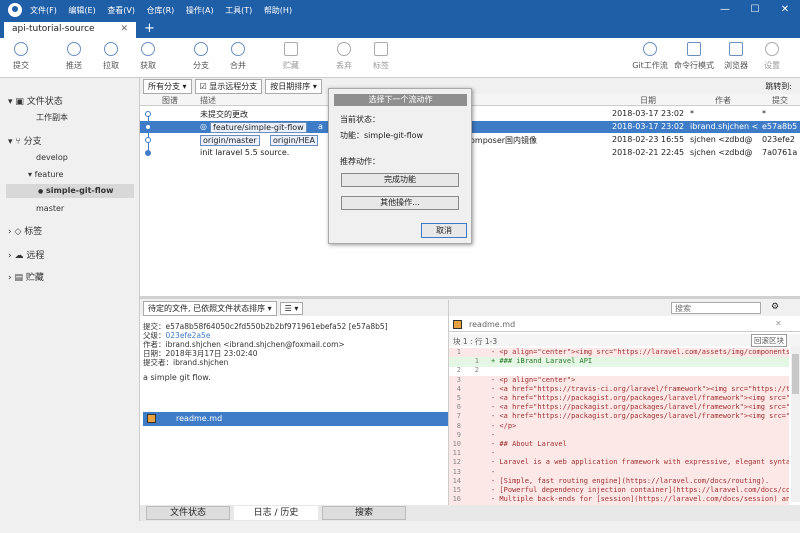 This screenshot has width=800, height=533. I want to click on folder-icon, so click(736, 49).